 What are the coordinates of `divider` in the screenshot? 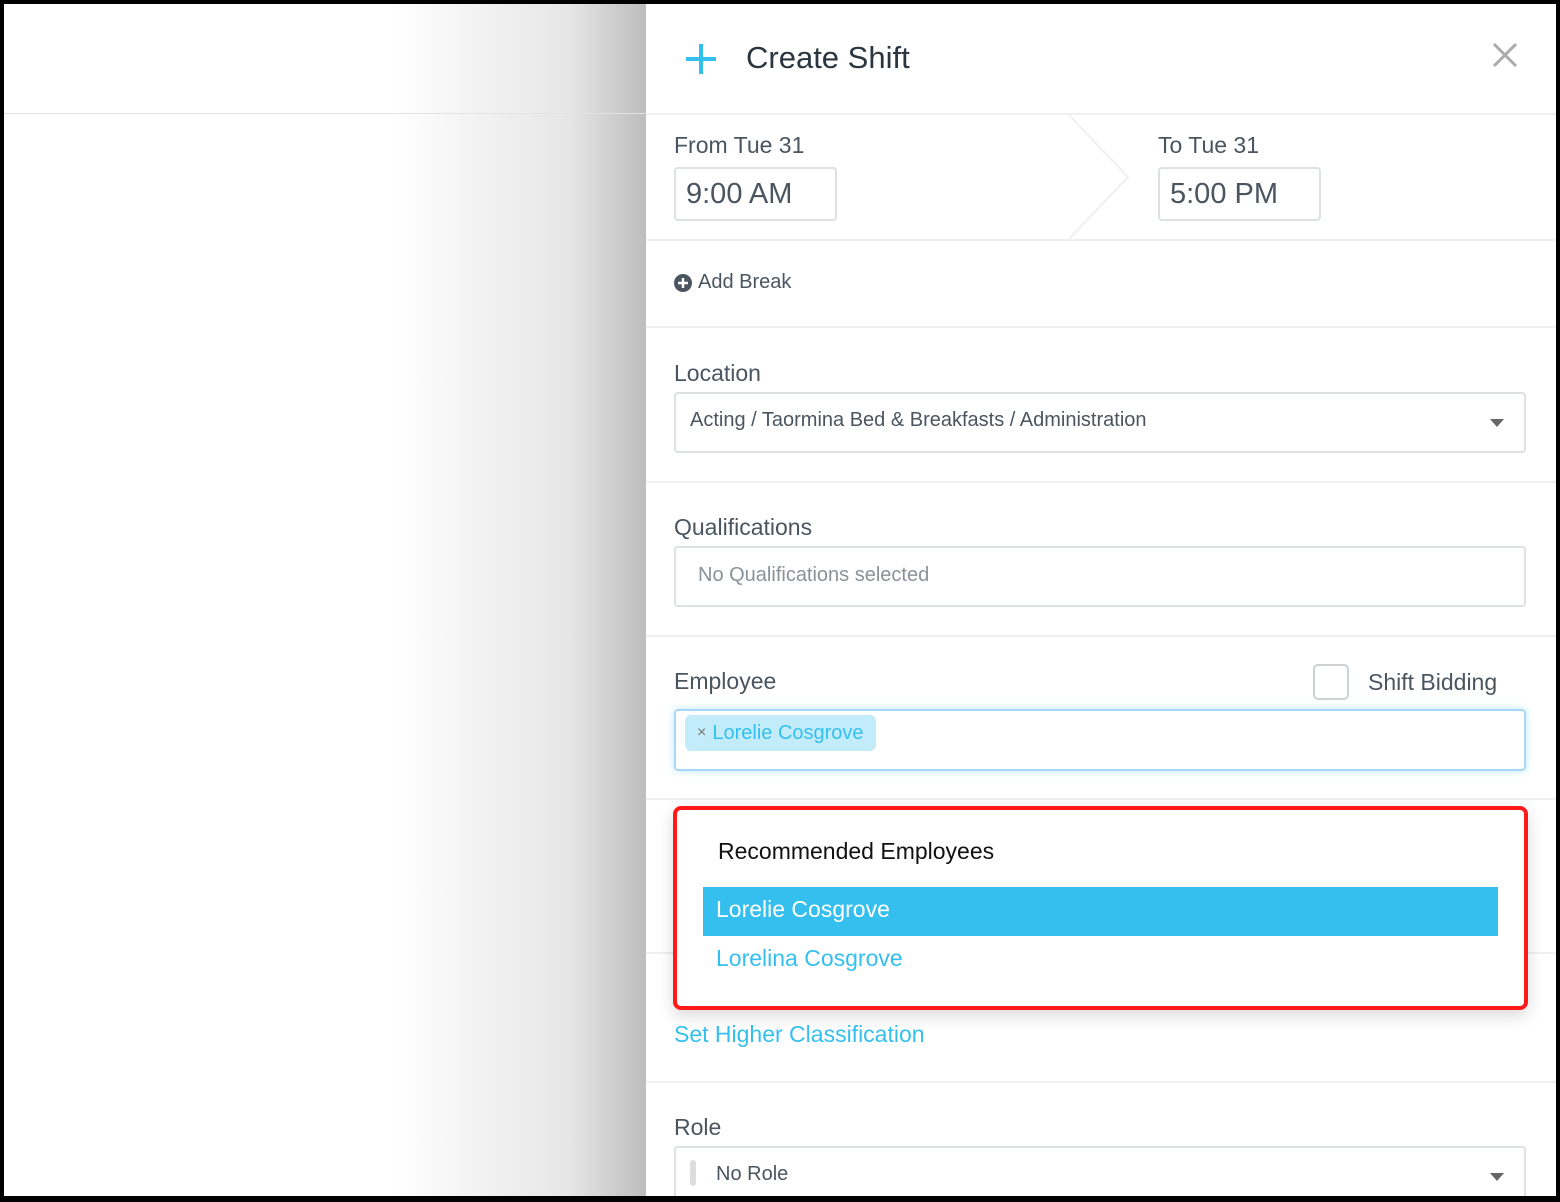 It's located at (325, 113).